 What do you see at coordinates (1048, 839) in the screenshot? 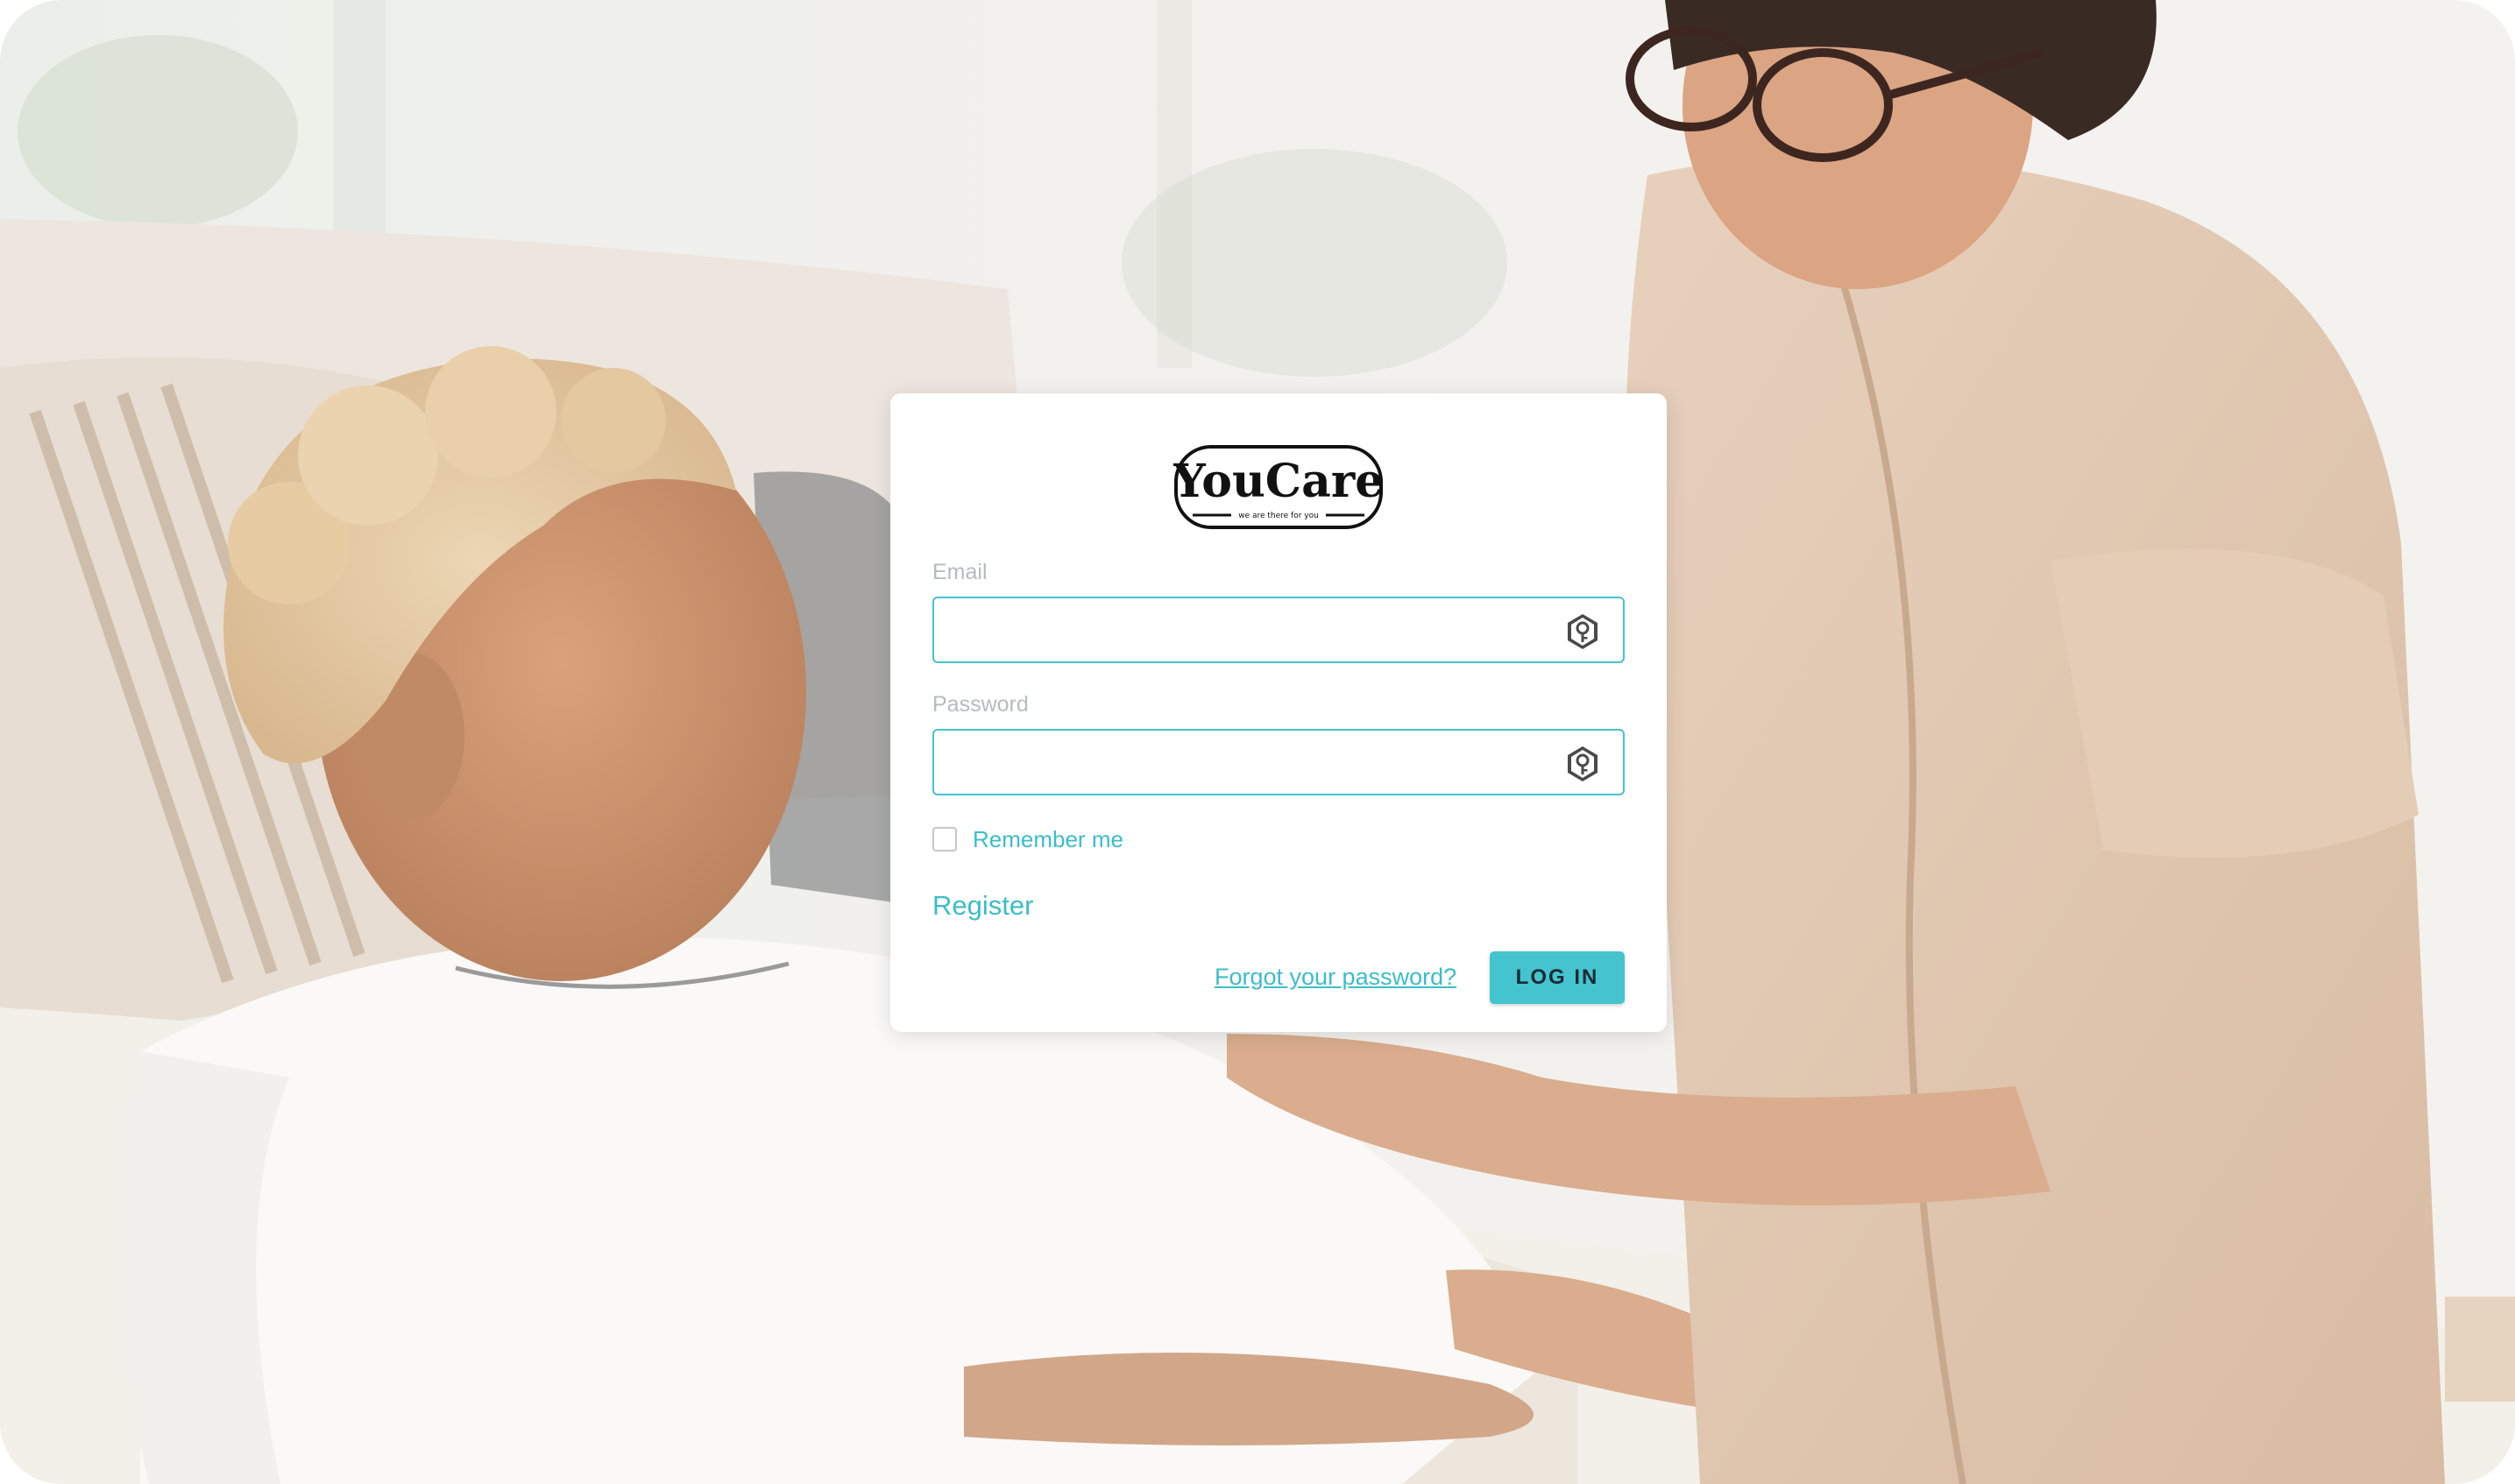
I see `remember-me-label: Remember me` at bounding box center [1048, 839].